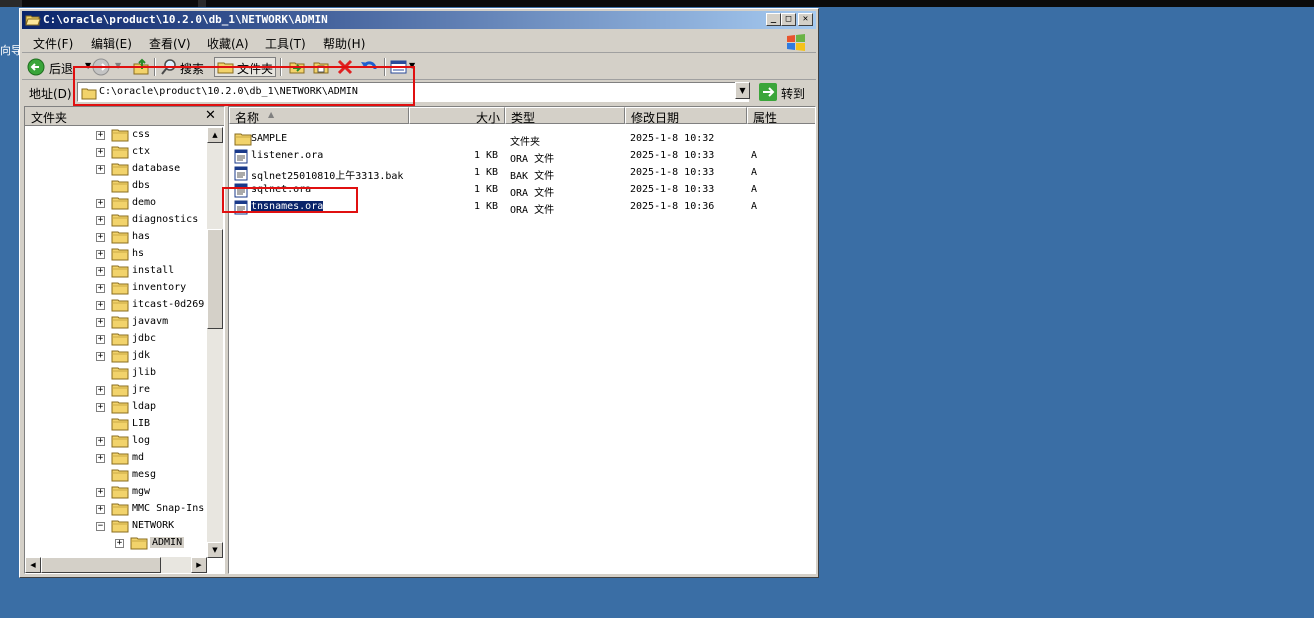 This screenshot has width=1314, height=618. What do you see at coordinates (686, 116) in the screenshot?
I see `column-header-modified: 修改日期` at bounding box center [686, 116].